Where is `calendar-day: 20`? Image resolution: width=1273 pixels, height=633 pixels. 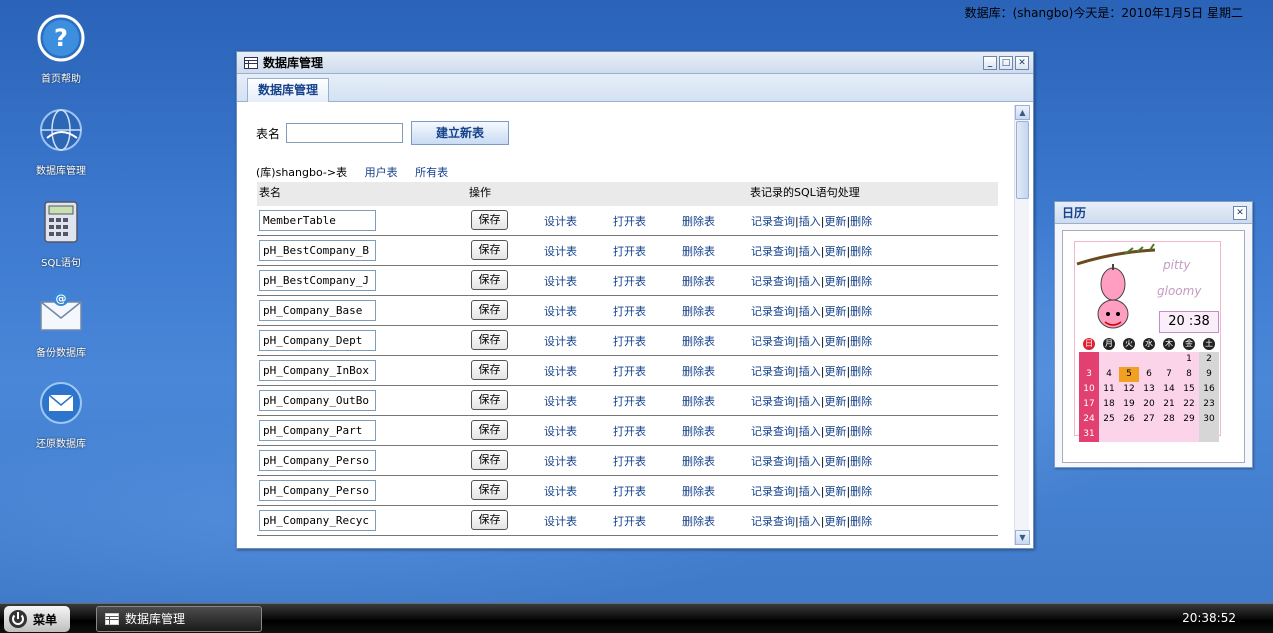 calendar-day: 20 is located at coordinates (1149, 404).